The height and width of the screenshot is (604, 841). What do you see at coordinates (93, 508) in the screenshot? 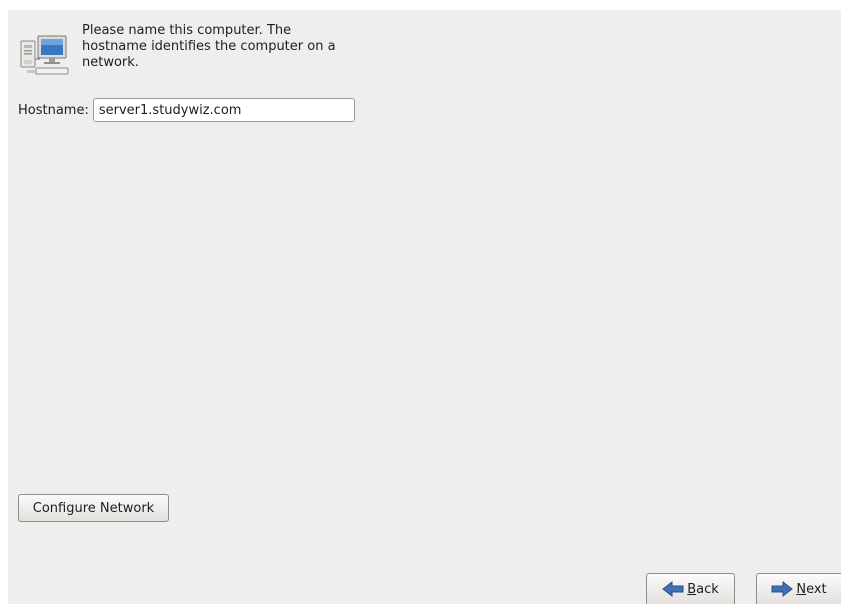
I see `configure-network-button: Configure Network` at bounding box center [93, 508].